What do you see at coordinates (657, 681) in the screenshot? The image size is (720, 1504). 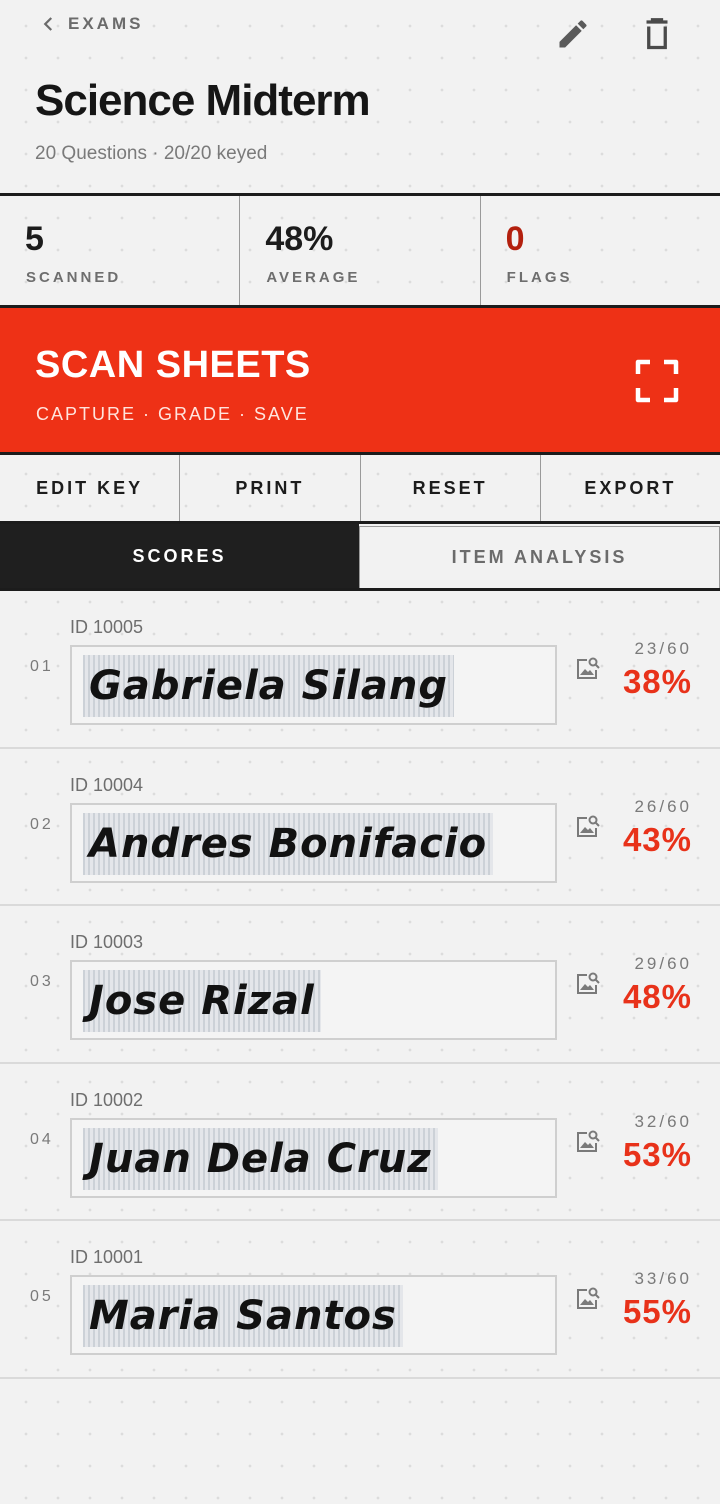 I see `score-percent: 38%` at bounding box center [657, 681].